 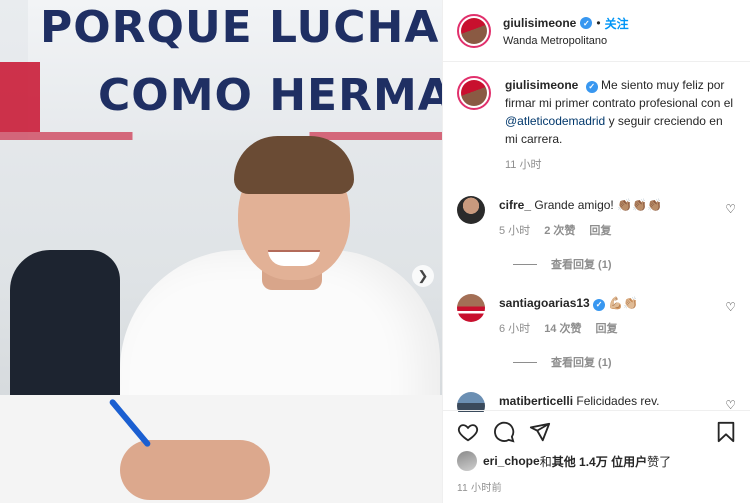 I want to click on comment-text: Grande amigo! 👏🏽👏🏽👏🏽, so click(x=598, y=205).